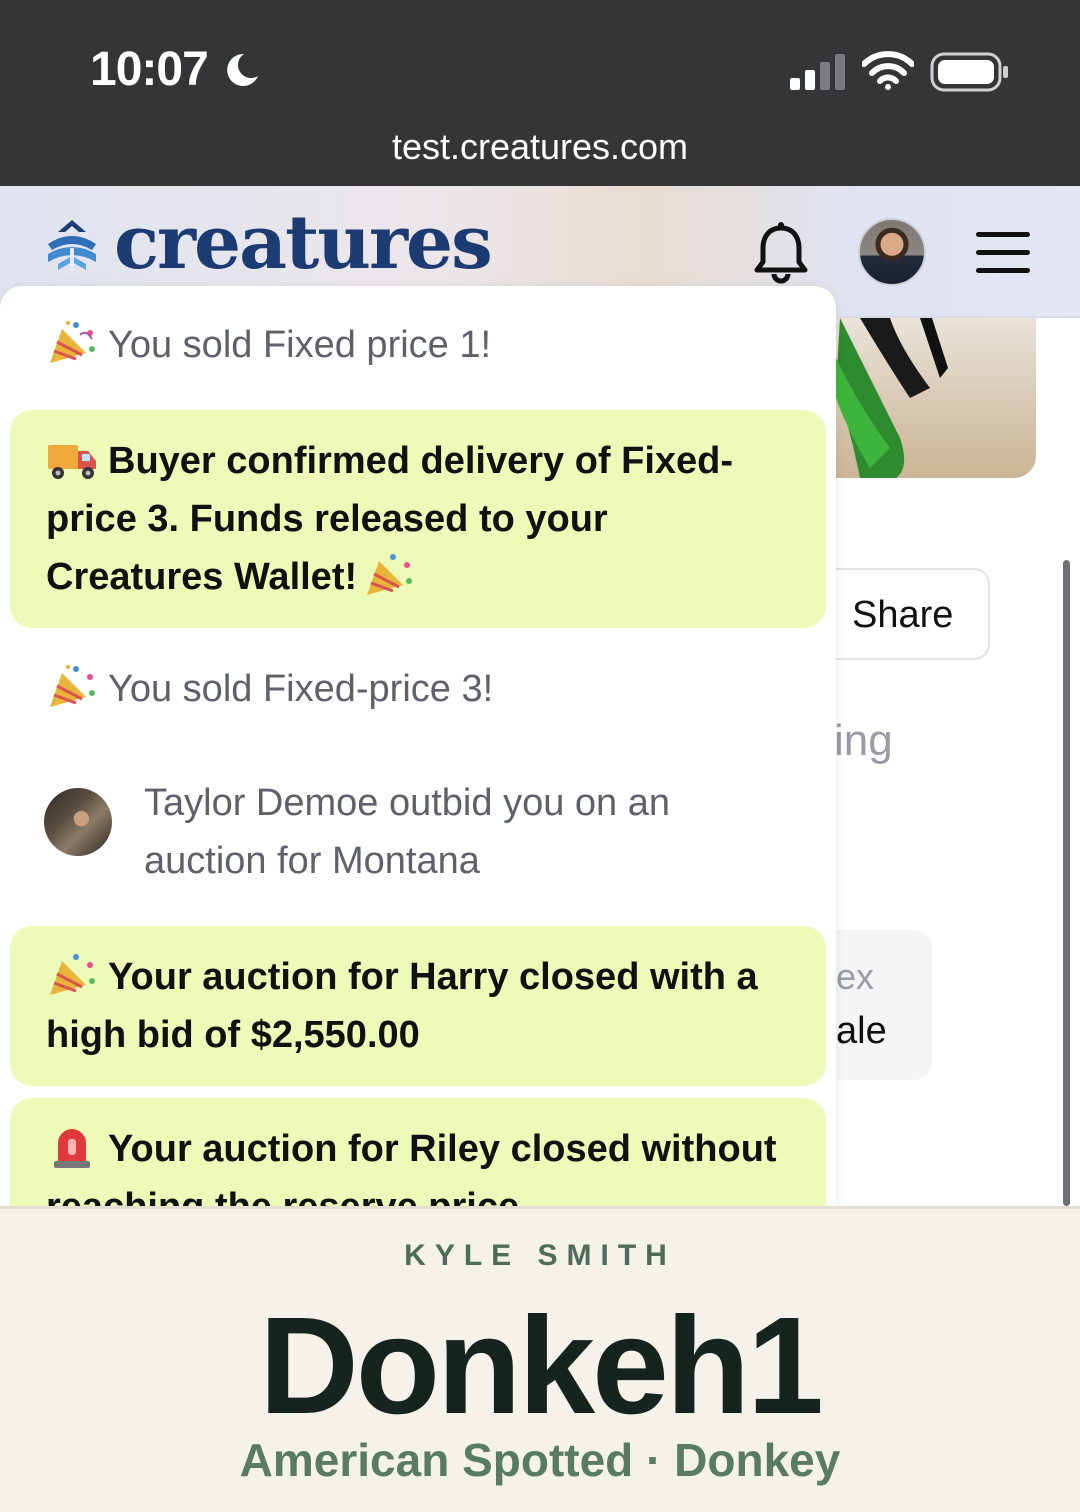  I want to click on partial-background-text: ex, so click(855, 976).